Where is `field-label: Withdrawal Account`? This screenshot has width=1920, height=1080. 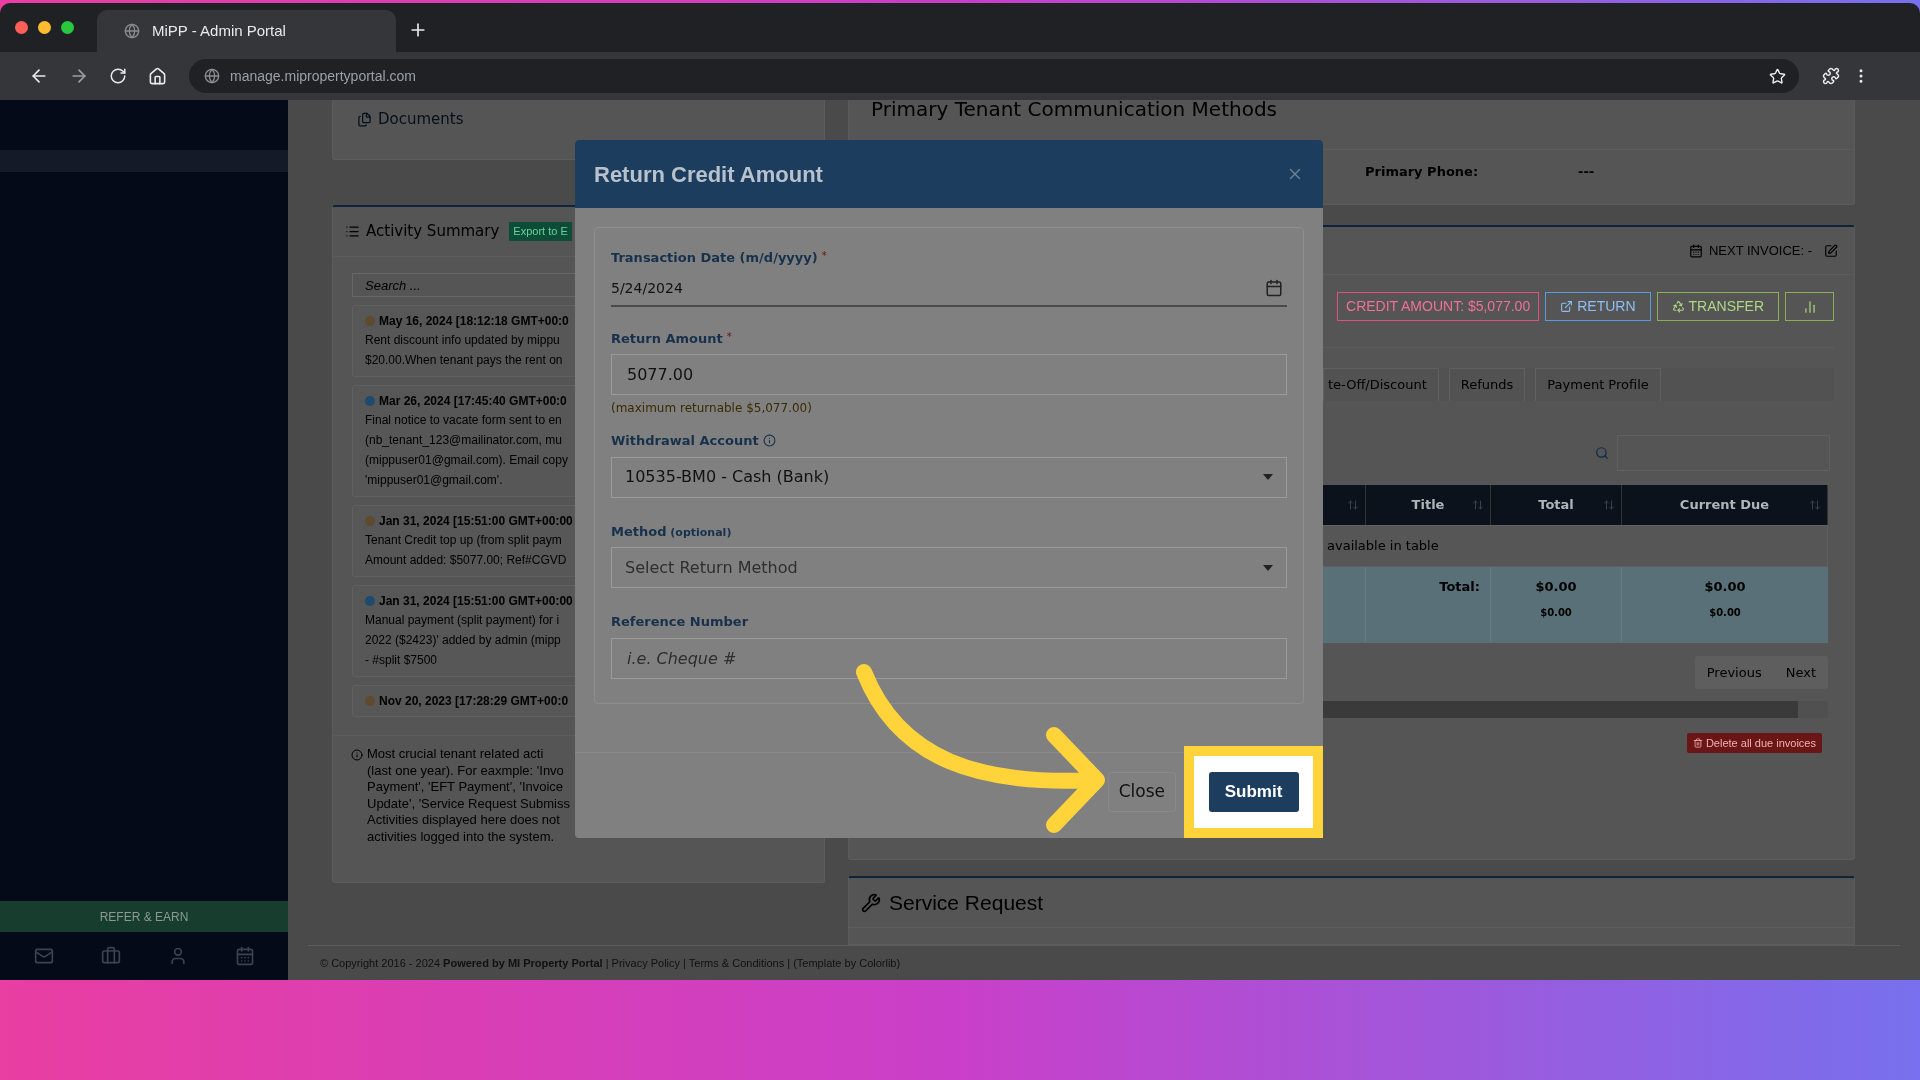
field-label: Withdrawal Account is located at coordinates (685, 441).